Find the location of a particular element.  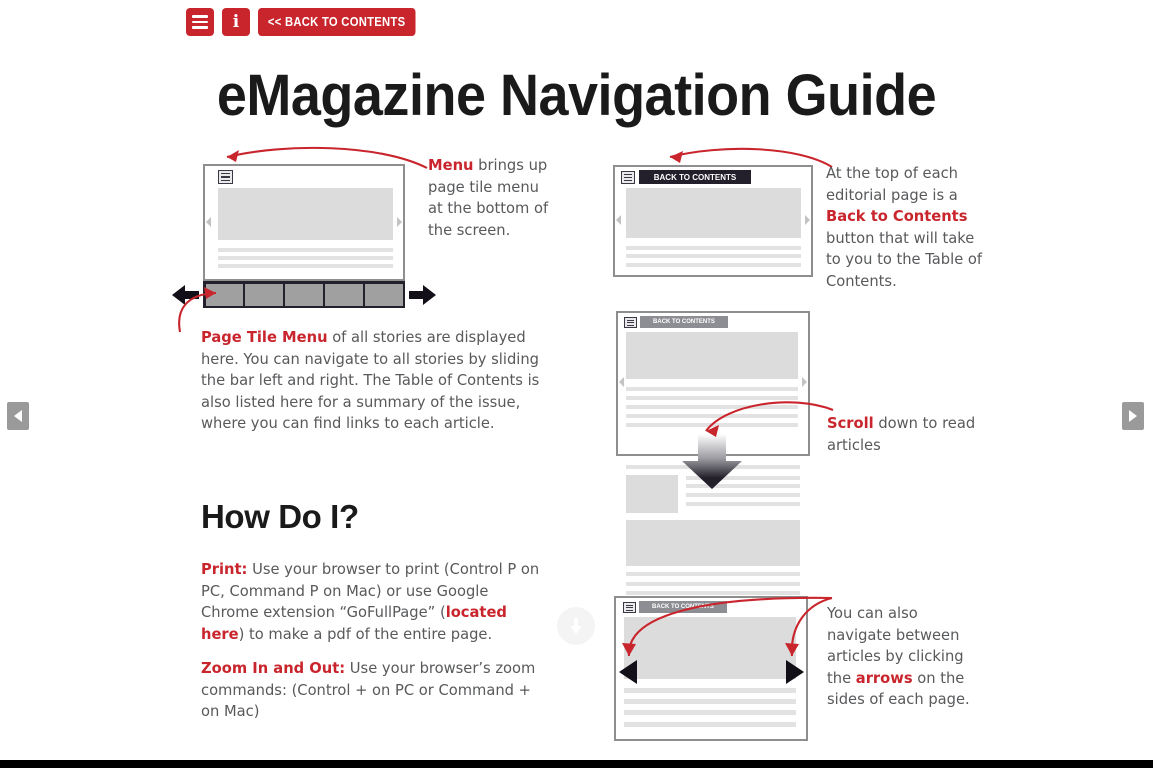

mockup-thumb-image is located at coordinates (652, 494).